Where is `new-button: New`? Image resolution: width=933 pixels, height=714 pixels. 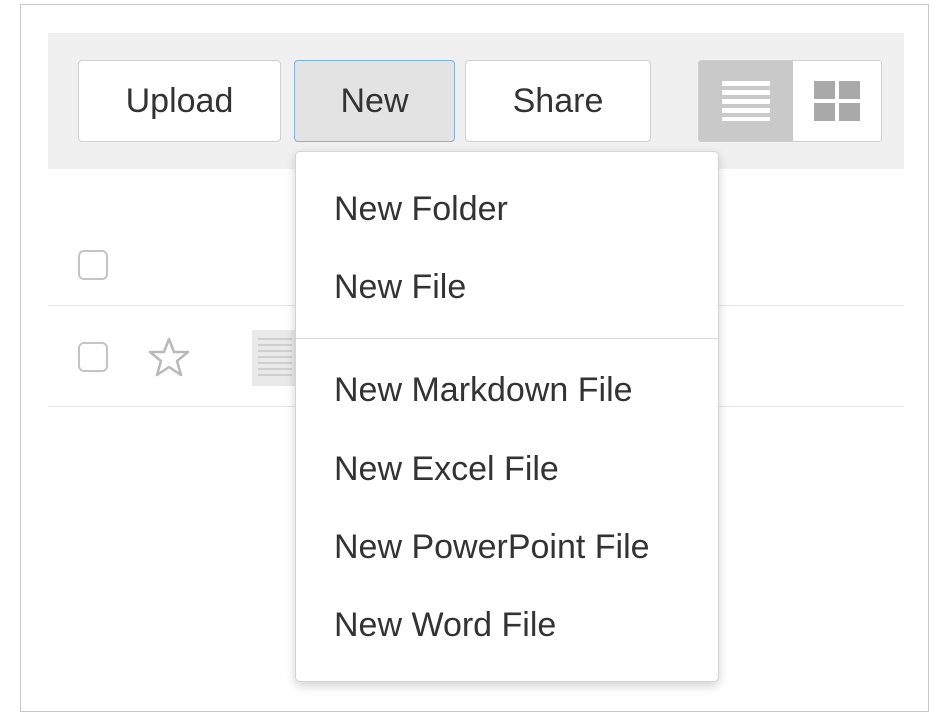
new-button: New is located at coordinates (374, 101).